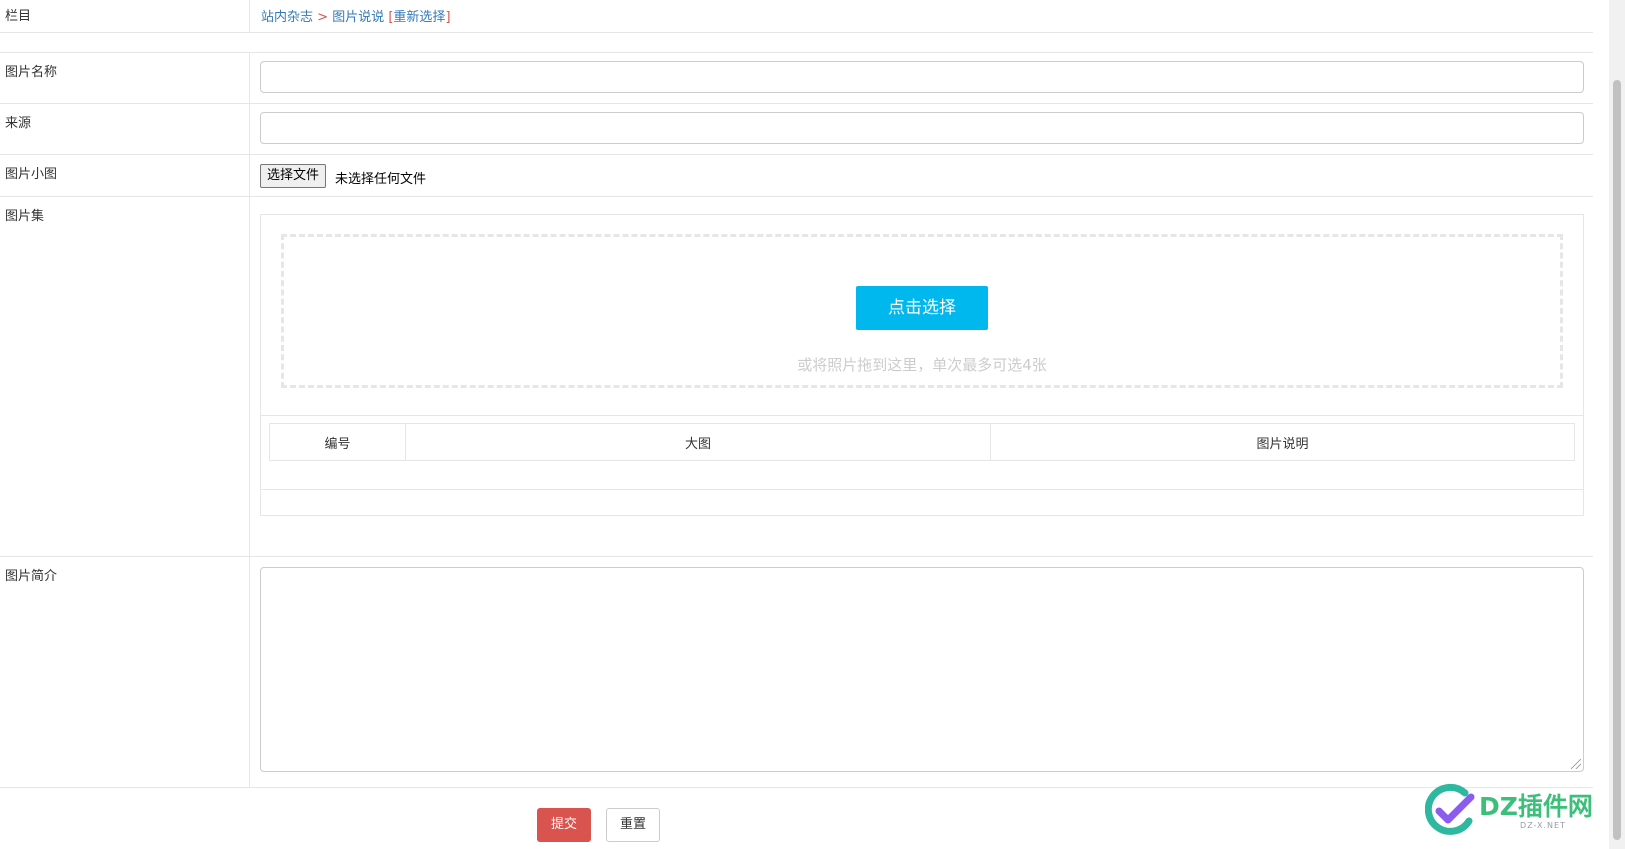  I want to click on breadcrumb: 站内杂志 > 图片说说 [重新选择], so click(356, 17).